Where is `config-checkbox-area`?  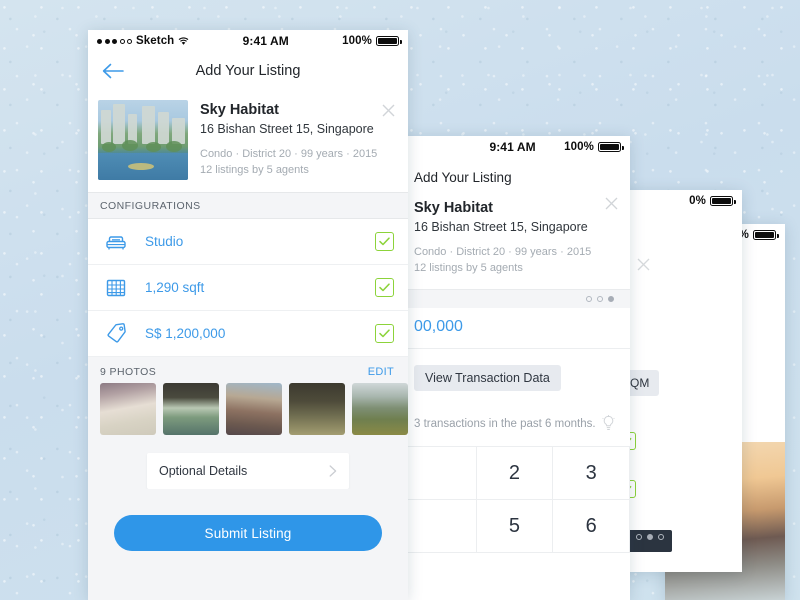 config-checkbox-area is located at coordinates (384, 287).